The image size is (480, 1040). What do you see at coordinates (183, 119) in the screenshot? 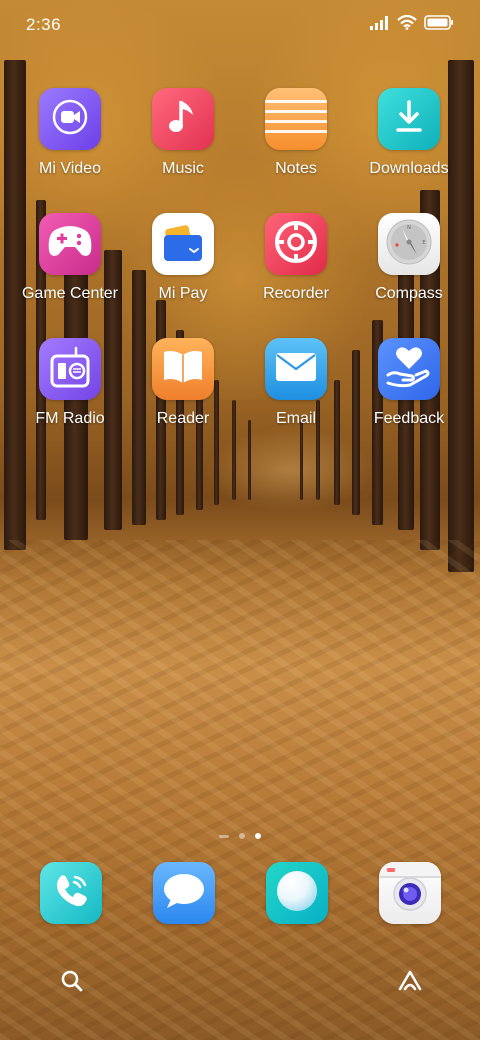
I see `music-note-icon` at bounding box center [183, 119].